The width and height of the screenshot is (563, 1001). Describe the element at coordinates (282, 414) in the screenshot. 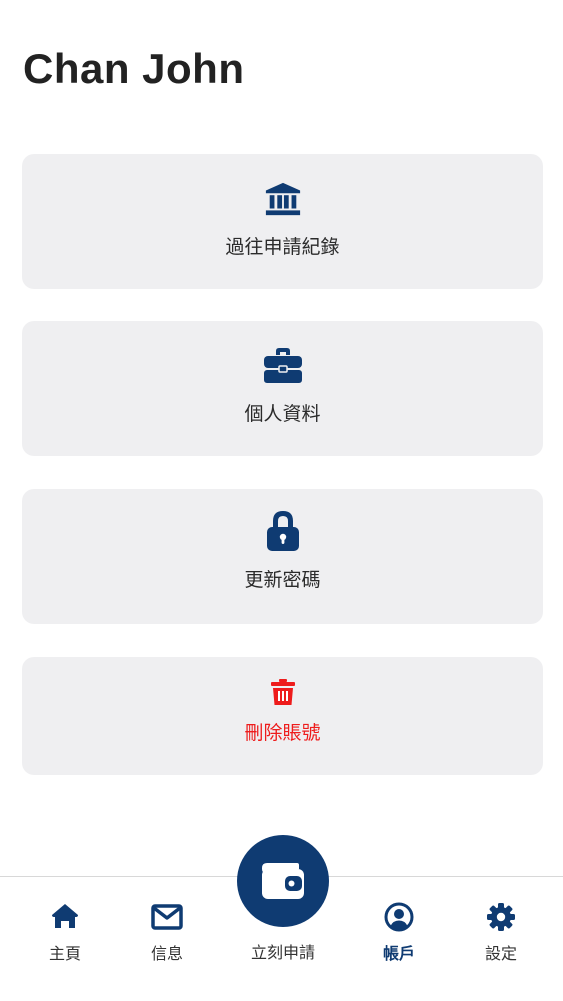

I see `personal-info-label: 個人資料` at that location.